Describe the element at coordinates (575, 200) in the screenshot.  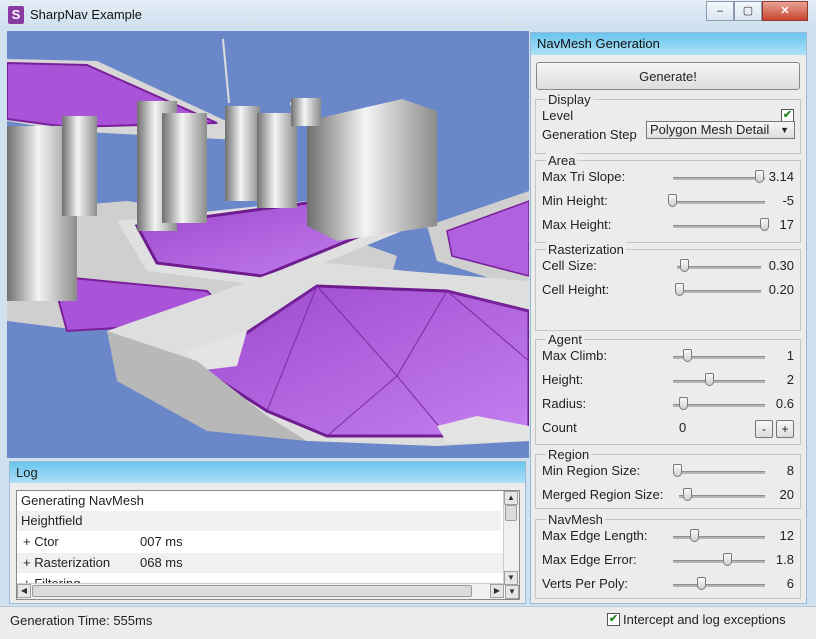
I see `min-height-label: Min Height:` at that location.